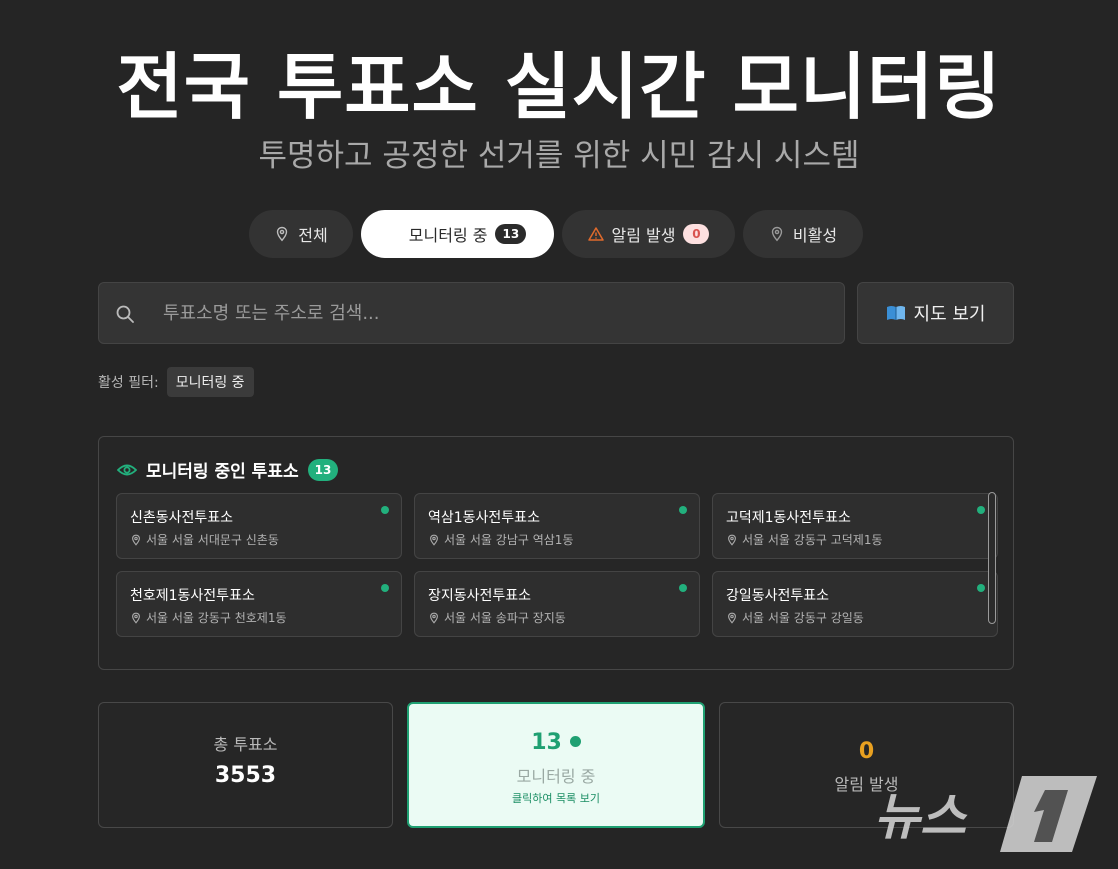  Describe the element at coordinates (866, 751) in the screenshot. I see `alerts-count-value: 0` at that location.